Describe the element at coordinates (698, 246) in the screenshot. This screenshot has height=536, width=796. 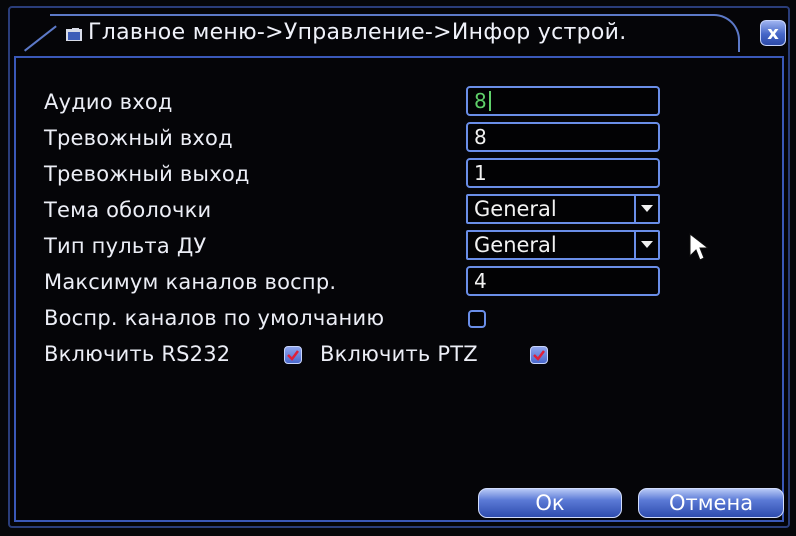
I see `mouse-pointer-icon` at that location.